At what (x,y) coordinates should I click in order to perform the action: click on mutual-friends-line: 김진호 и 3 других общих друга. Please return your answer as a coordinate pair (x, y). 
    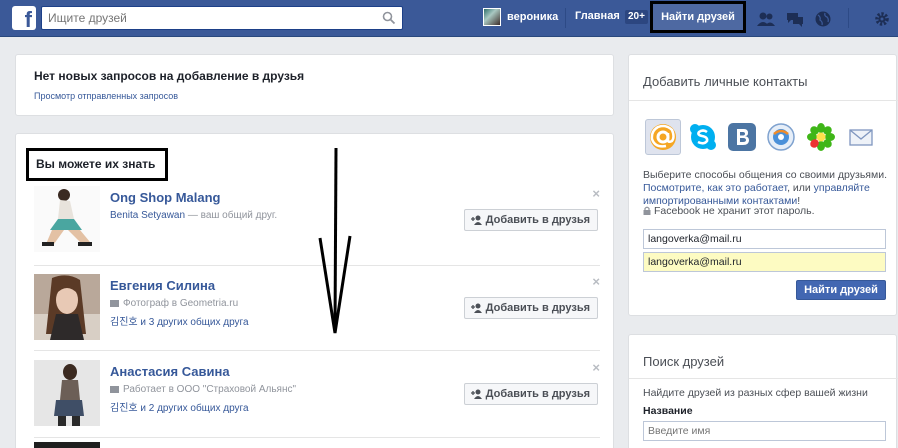
    Looking at the image, I should click on (179, 320).